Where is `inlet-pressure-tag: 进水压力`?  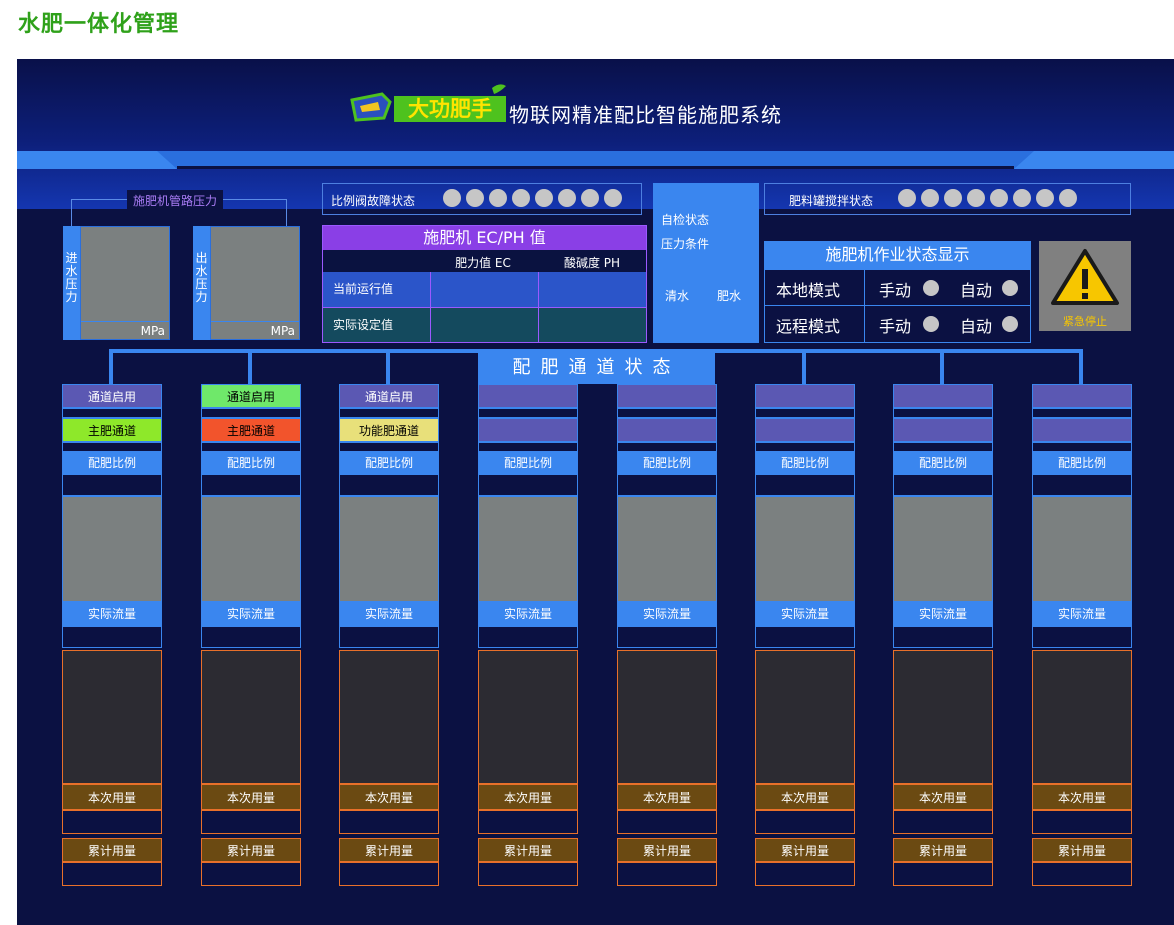 inlet-pressure-tag: 进水压力 is located at coordinates (71, 283).